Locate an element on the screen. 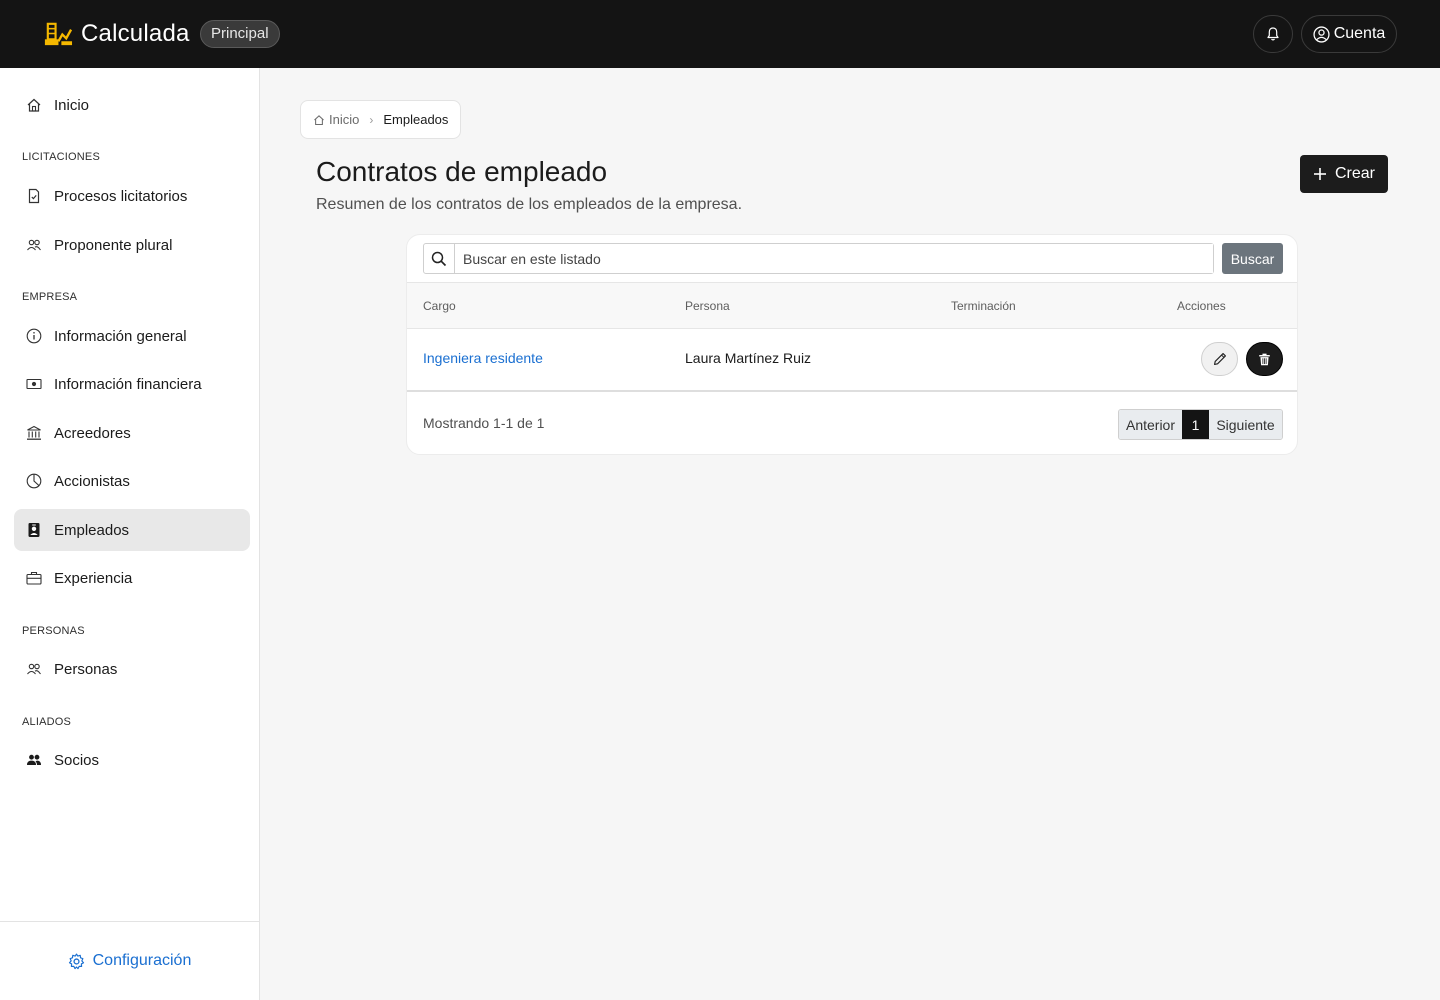 This screenshot has height=1000, width=1440. sidebar-item-informacion-financiera: Información financiera is located at coordinates (132, 384).